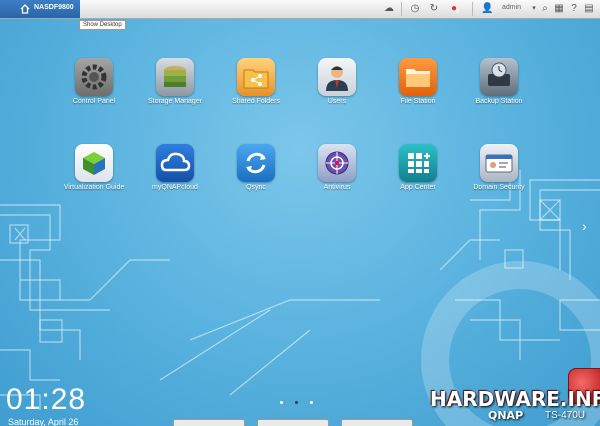 The height and width of the screenshot is (426, 600). Describe the element at coordinates (415, 9) in the screenshot. I see `clock-icon: ◷` at that location.